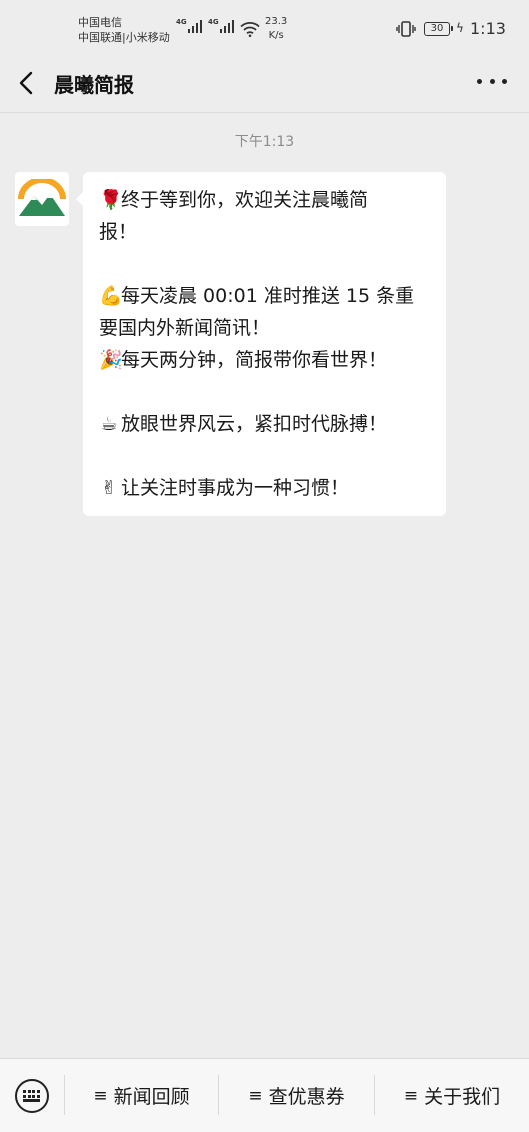 The image size is (529, 1132). What do you see at coordinates (94, 85) in the screenshot?
I see `chat-title: 晨曦简报` at bounding box center [94, 85].